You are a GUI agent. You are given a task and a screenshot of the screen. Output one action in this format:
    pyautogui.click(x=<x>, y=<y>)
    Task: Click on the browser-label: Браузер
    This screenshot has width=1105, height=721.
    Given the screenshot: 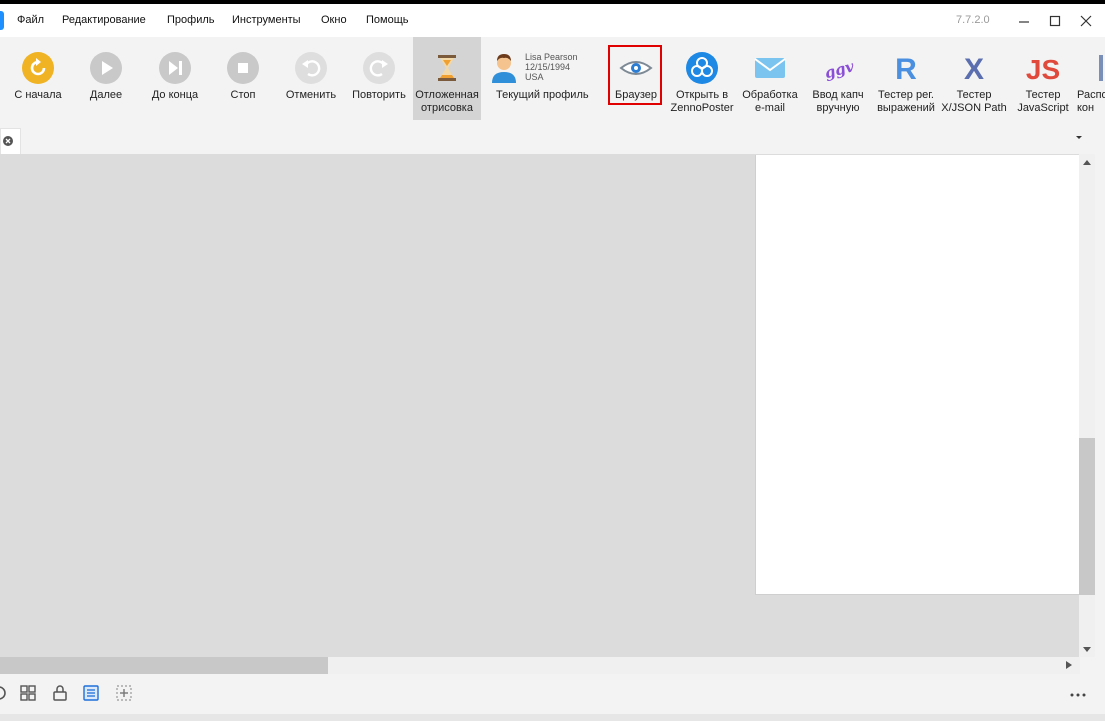 What is the action you would take?
    pyautogui.click(x=636, y=95)
    